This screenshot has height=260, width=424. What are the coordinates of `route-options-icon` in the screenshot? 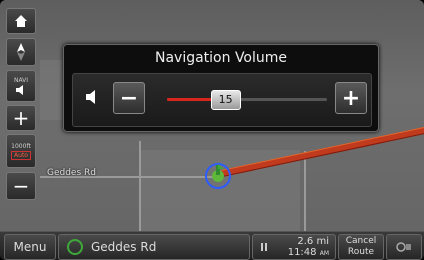 It's located at (403, 247).